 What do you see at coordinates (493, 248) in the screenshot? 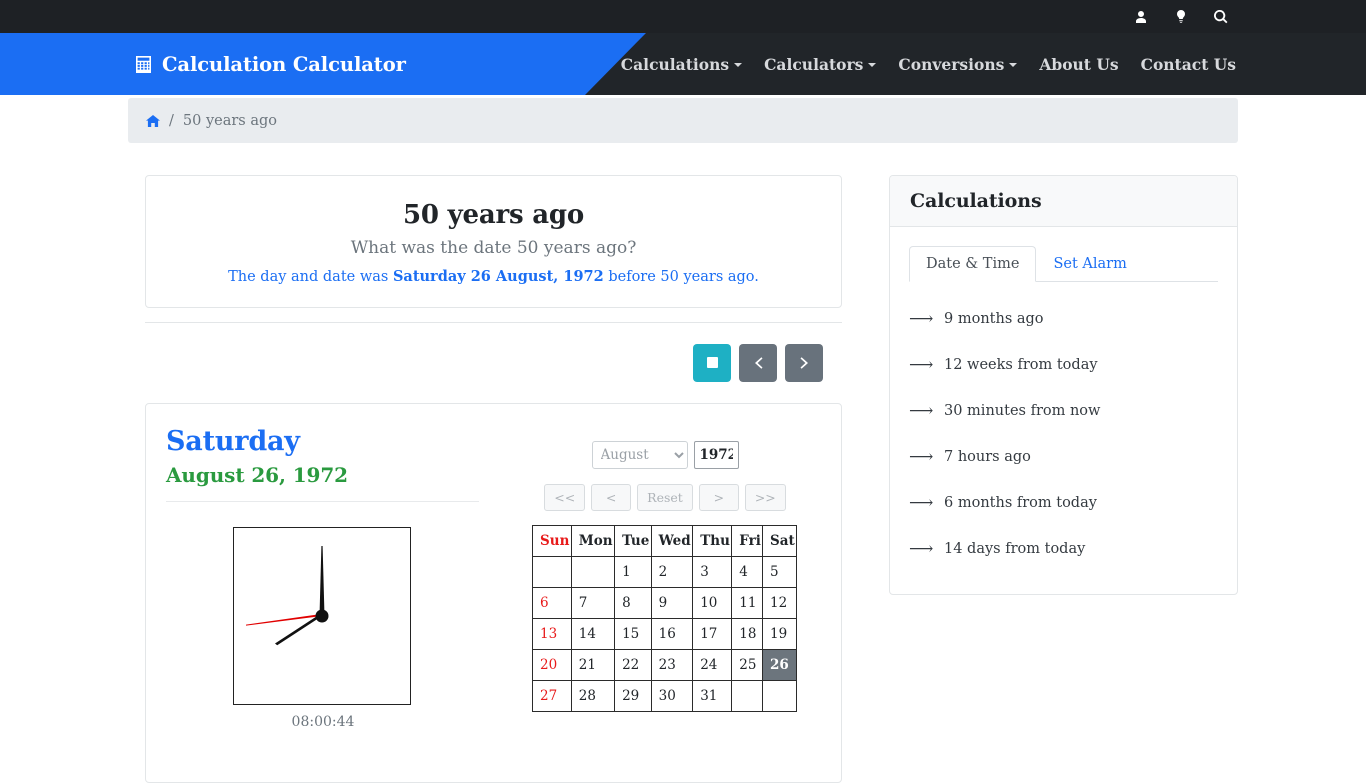
I see `page-subtitle: What was the date 50 years ago?` at bounding box center [493, 248].